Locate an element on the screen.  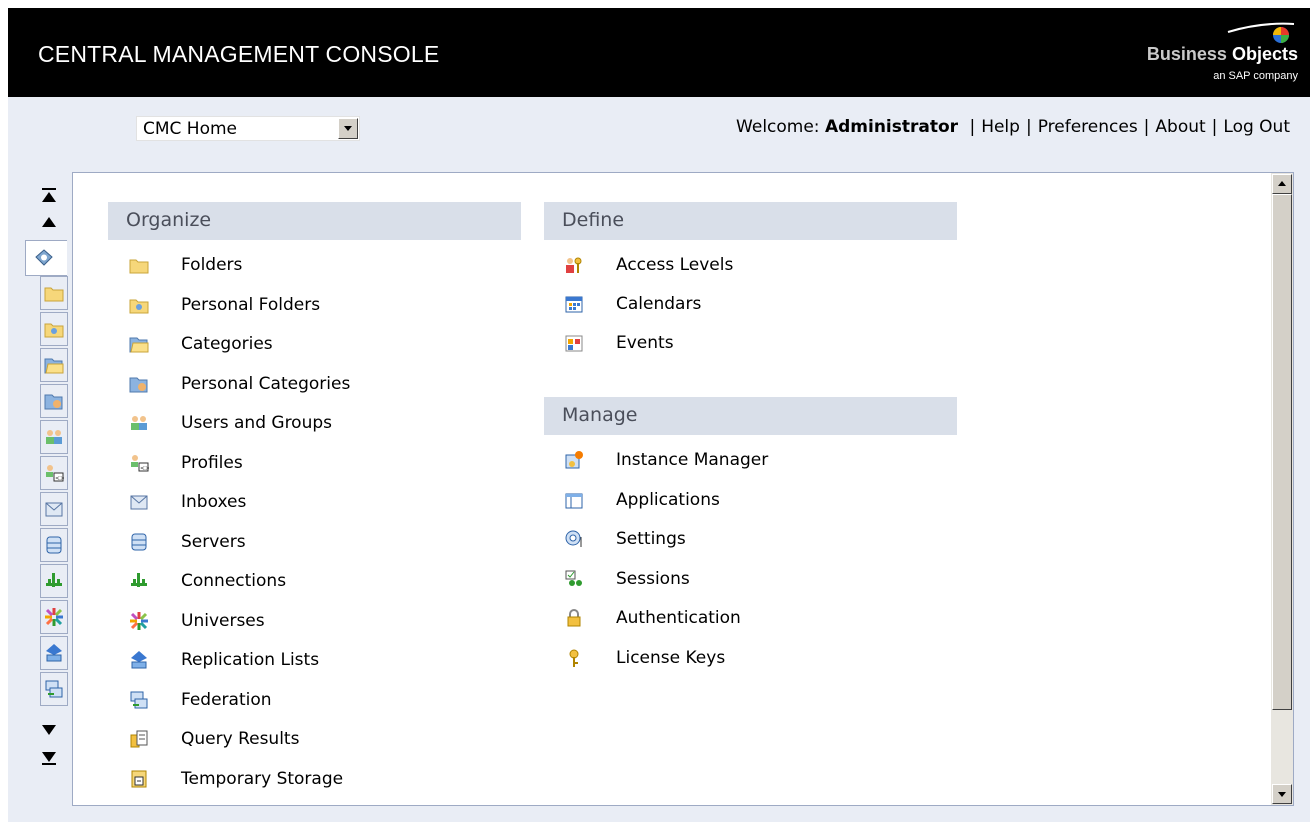
key-icon is located at coordinates (574, 658).